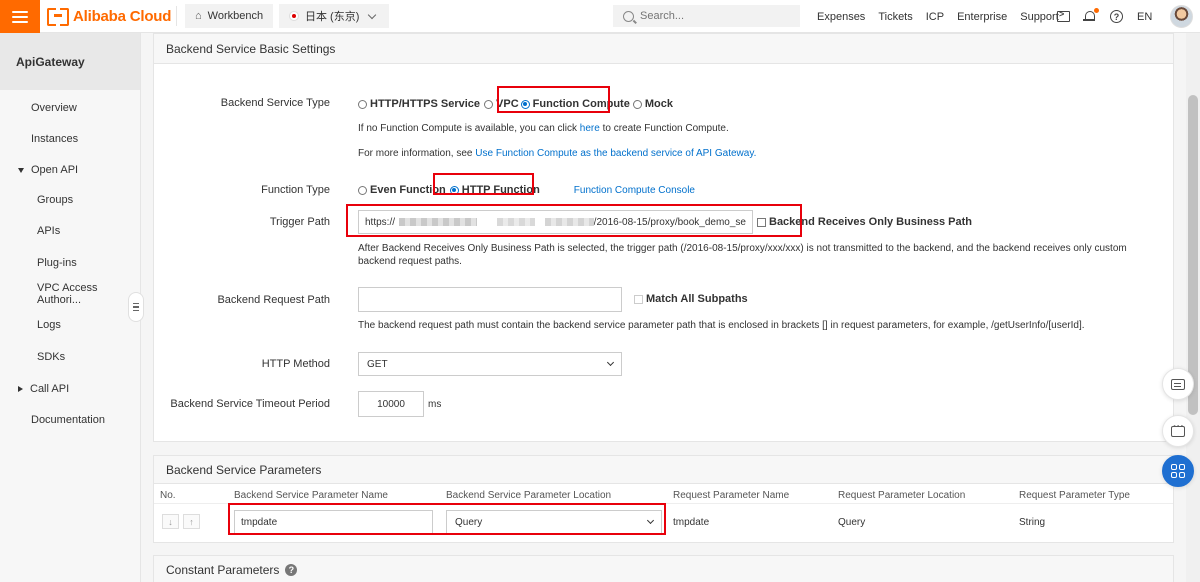 Image resolution: width=1200 pixels, height=582 pixels. Describe the element at coordinates (710, 16) in the screenshot. I see `search-input` at that location.